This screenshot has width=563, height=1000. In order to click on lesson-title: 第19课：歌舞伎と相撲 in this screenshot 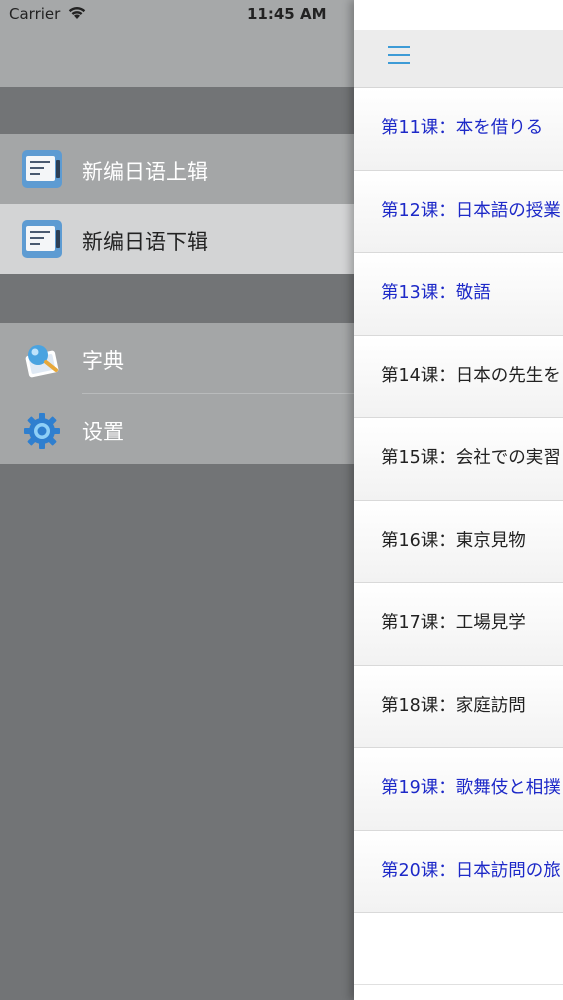, I will do `click(471, 788)`.